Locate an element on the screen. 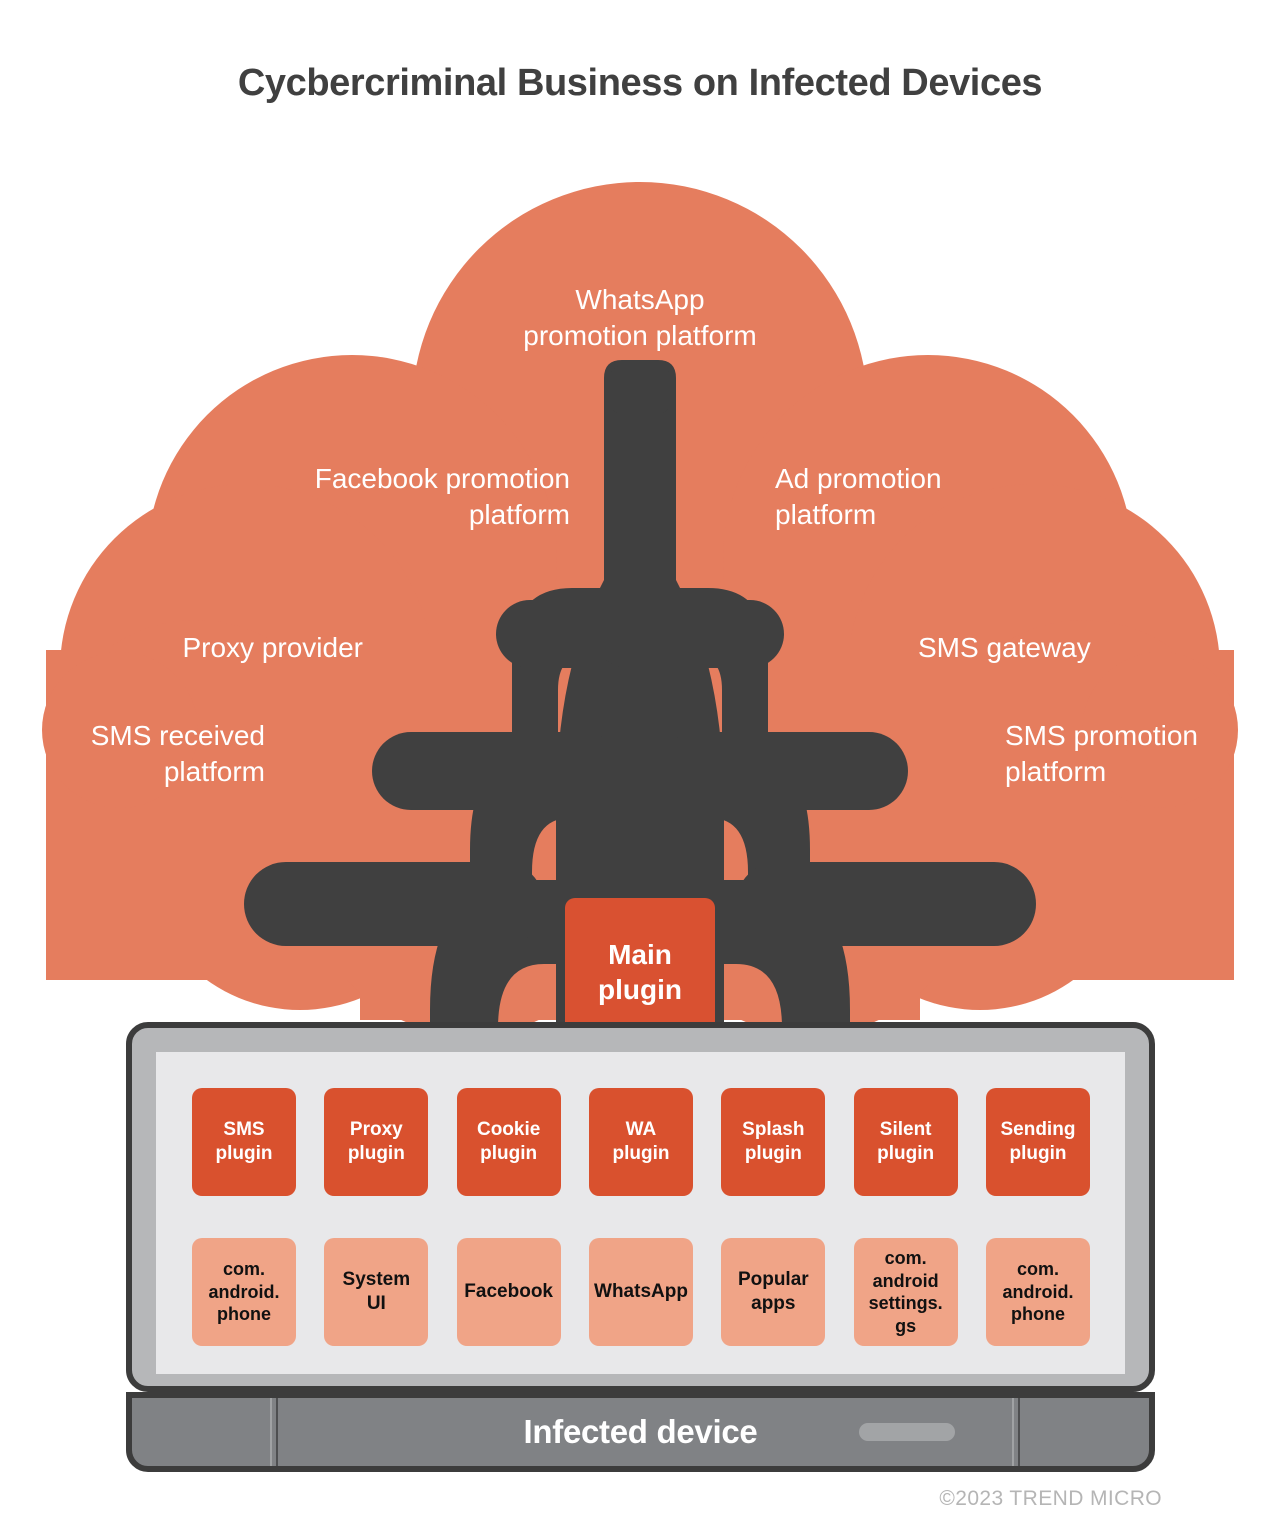 The width and height of the screenshot is (1280, 1536). plugin-cell-label: Silent plugin is located at coordinates (906, 1141).